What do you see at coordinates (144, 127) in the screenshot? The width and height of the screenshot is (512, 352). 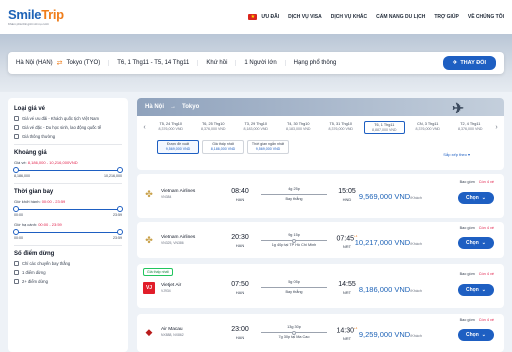 I see `prev-dates-icon: ‹` at bounding box center [144, 127].